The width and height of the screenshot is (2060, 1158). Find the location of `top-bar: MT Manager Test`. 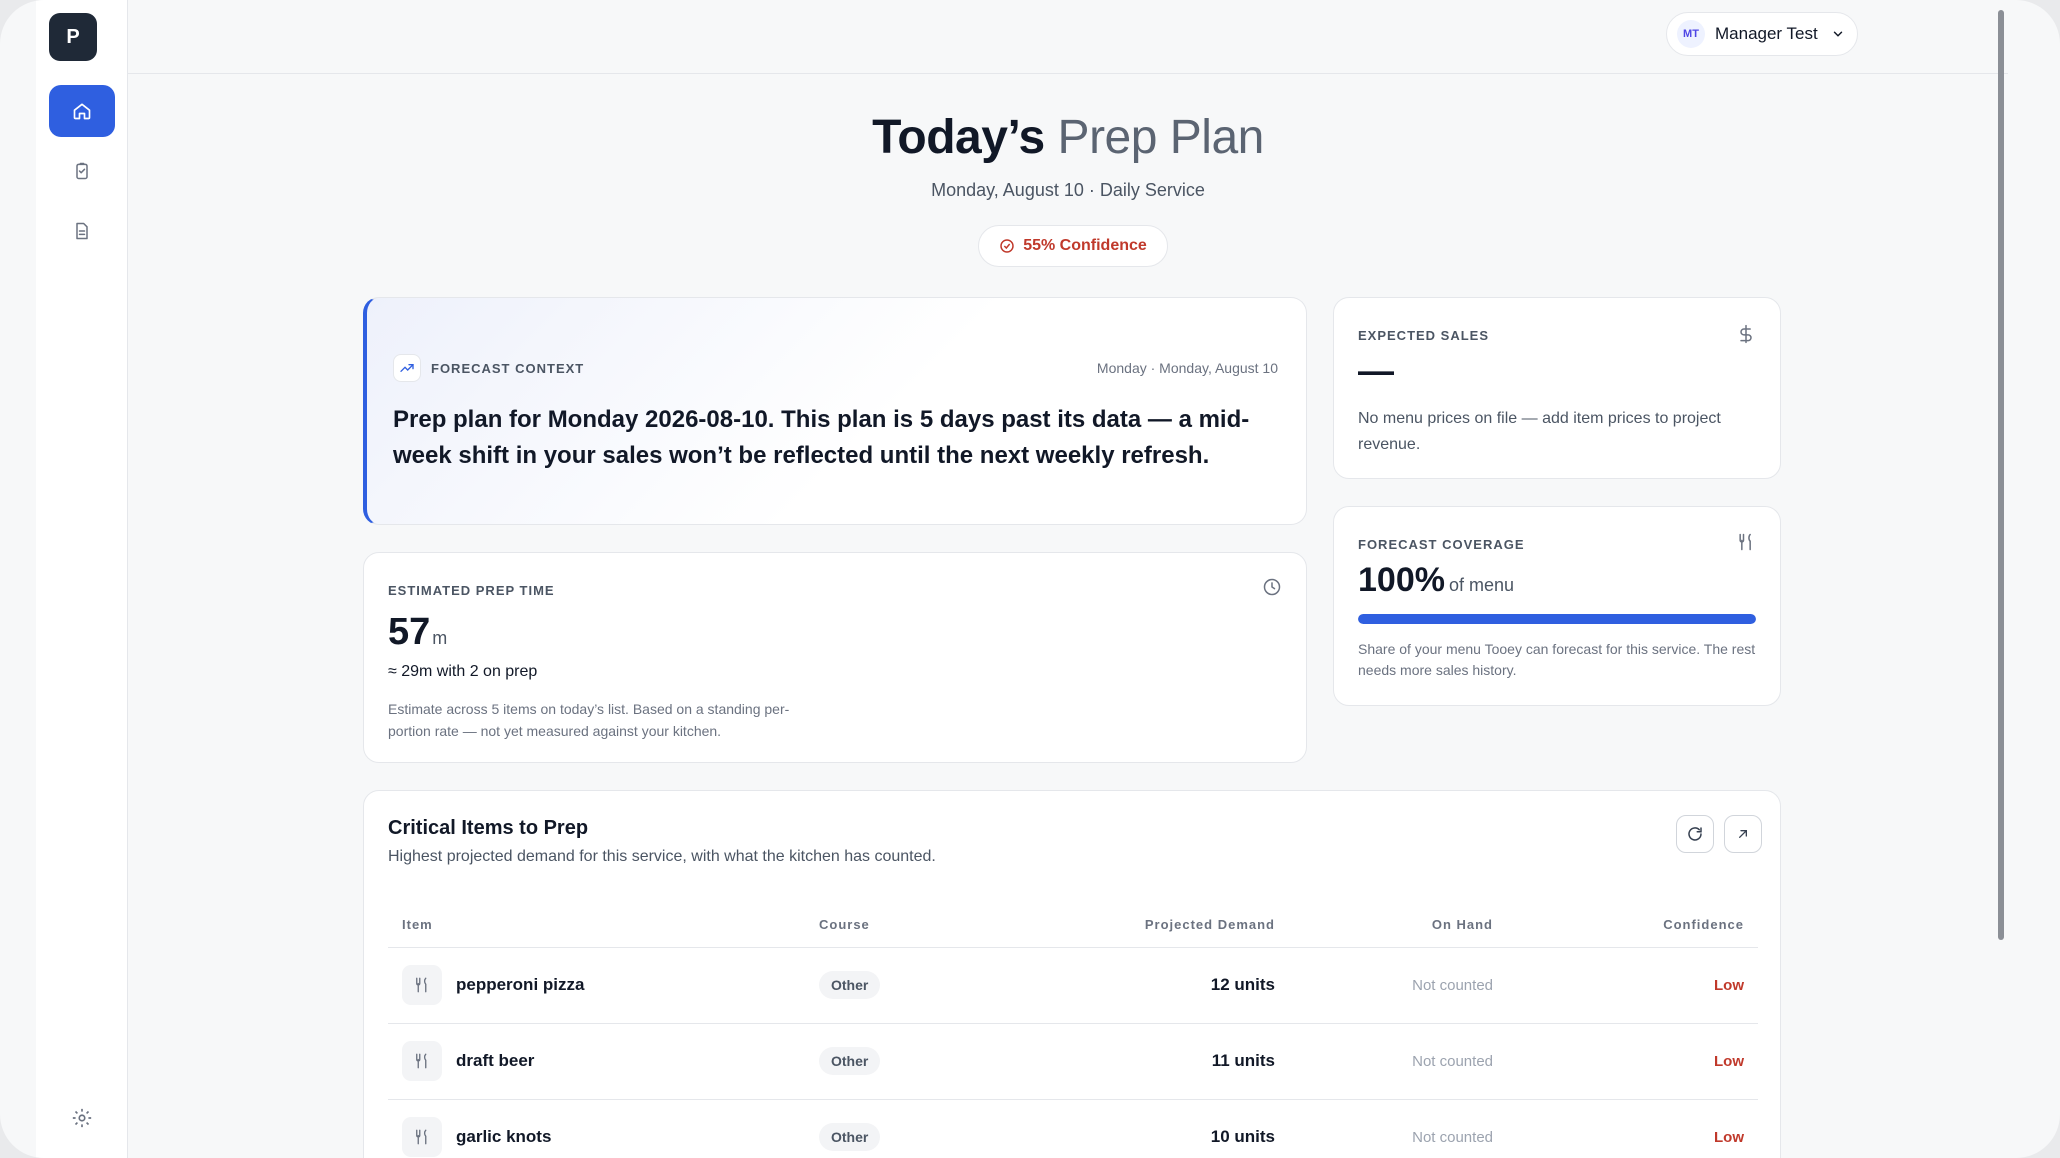

top-bar: MT Manager Test is located at coordinates (1068, 37).